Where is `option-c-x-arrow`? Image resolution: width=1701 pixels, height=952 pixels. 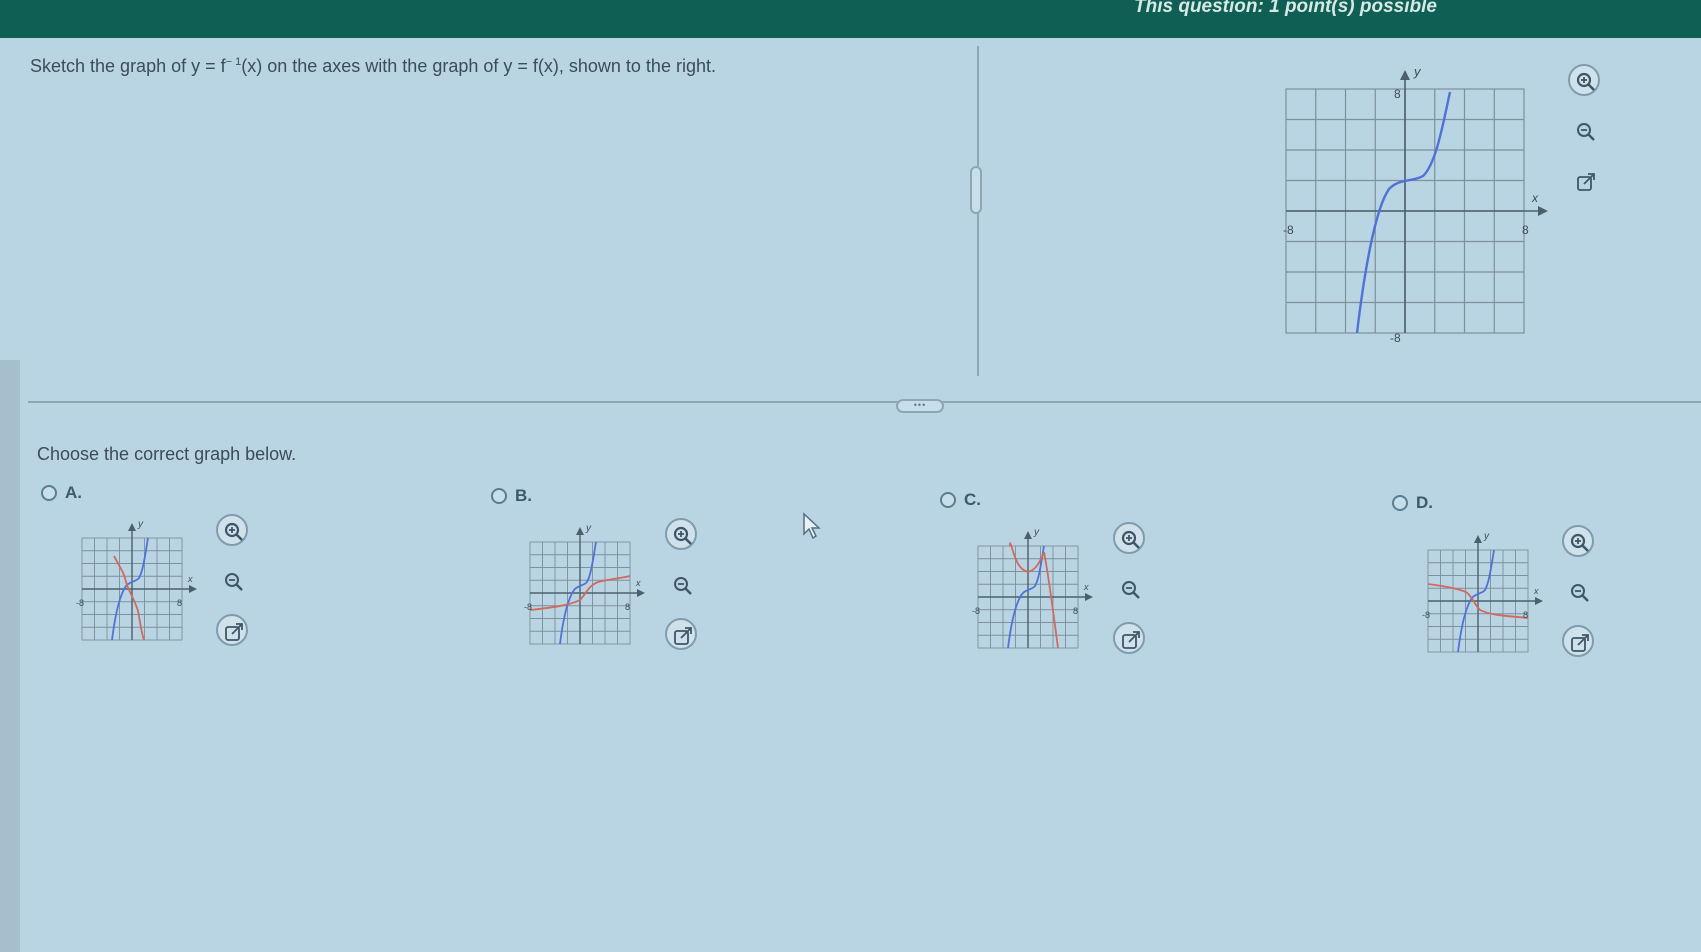 option-c-x-arrow is located at coordinates (1089, 597).